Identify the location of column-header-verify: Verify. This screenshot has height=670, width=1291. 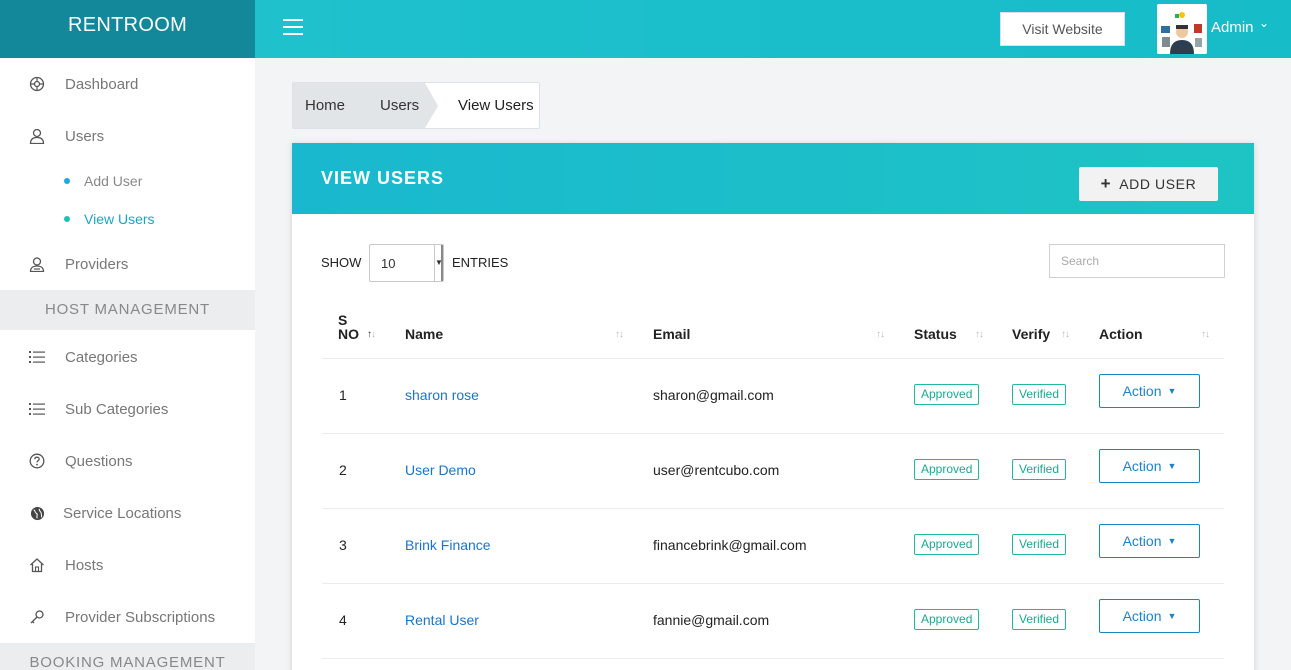
(1031, 334).